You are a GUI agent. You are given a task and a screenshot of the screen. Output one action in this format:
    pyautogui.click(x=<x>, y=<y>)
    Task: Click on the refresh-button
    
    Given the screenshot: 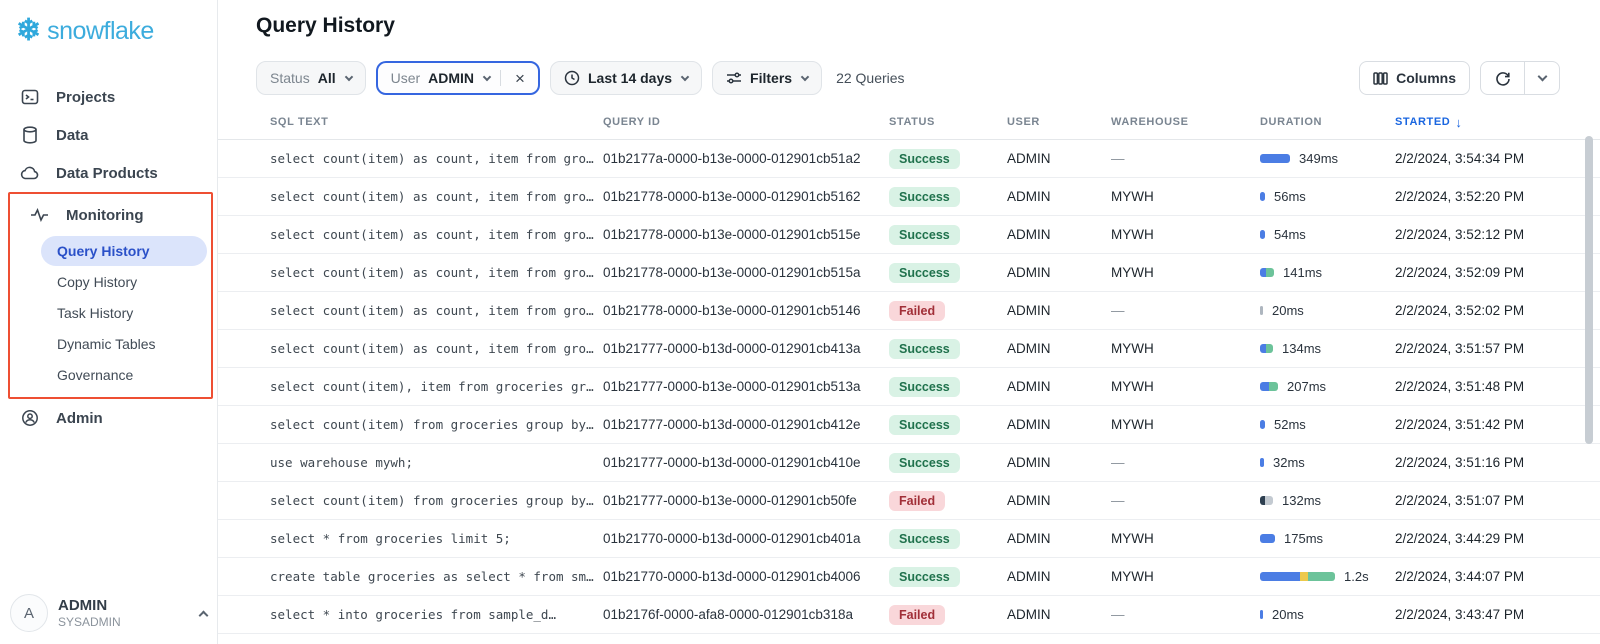 What is the action you would take?
    pyautogui.click(x=1503, y=78)
    